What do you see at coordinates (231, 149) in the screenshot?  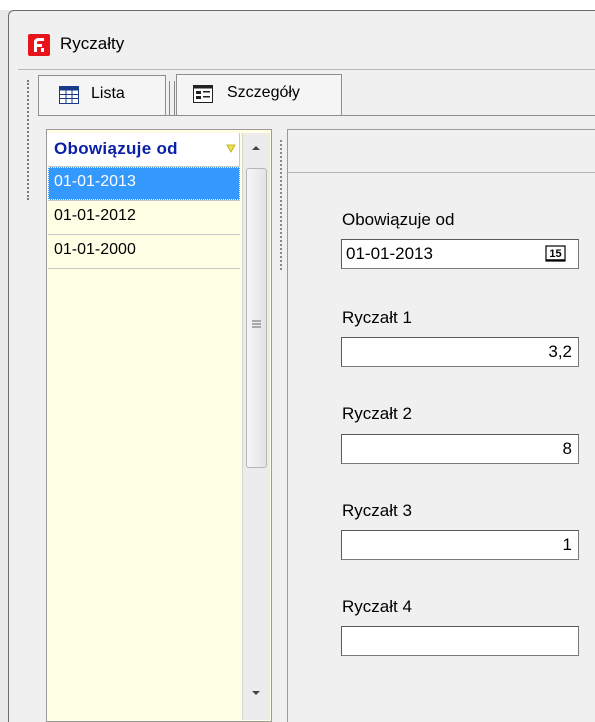 I see `sort-filter-icon` at bounding box center [231, 149].